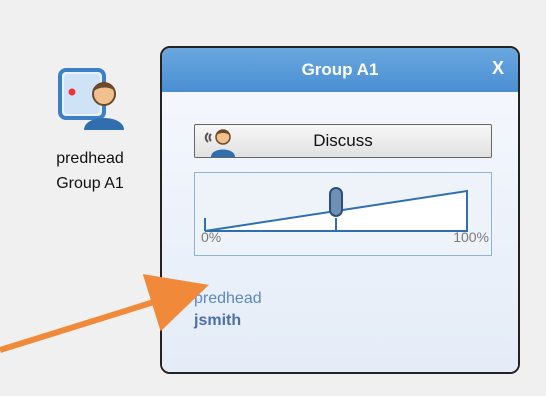  What do you see at coordinates (104, 313) in the screenshot?
I see `annotation-arrow` at bounding box center [104, 313].